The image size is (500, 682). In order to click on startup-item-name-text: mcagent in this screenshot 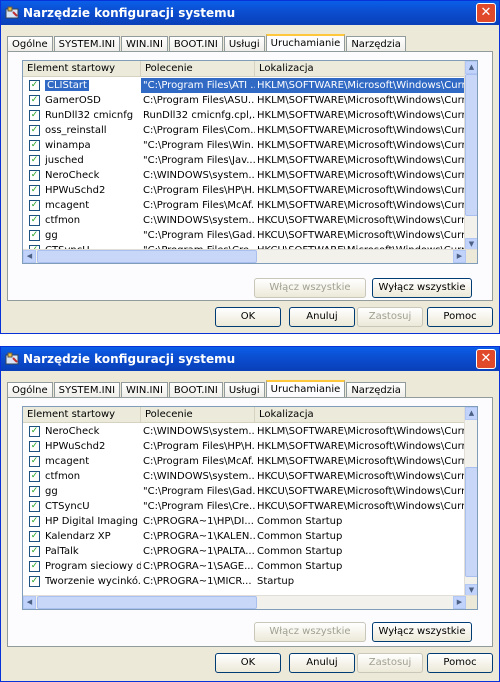, I will do `click(67, 461)`.